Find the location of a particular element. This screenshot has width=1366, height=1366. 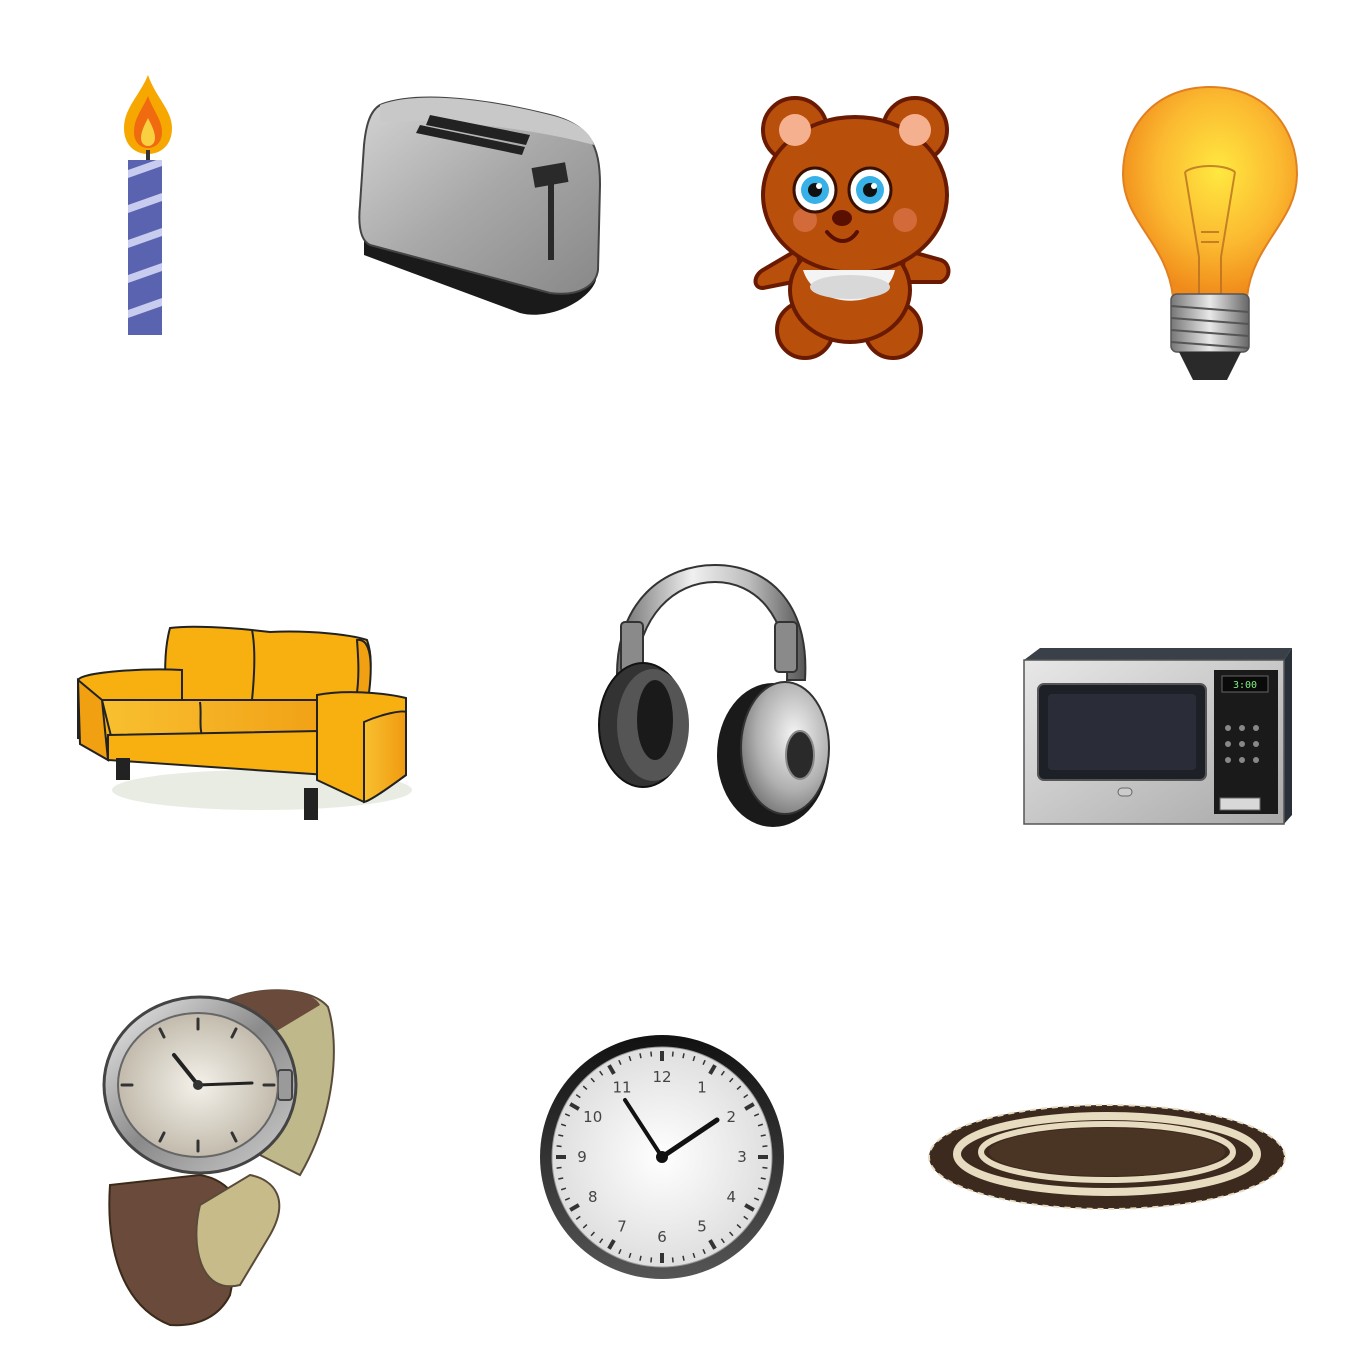

candle-icon is located at coordinates (150, 205).